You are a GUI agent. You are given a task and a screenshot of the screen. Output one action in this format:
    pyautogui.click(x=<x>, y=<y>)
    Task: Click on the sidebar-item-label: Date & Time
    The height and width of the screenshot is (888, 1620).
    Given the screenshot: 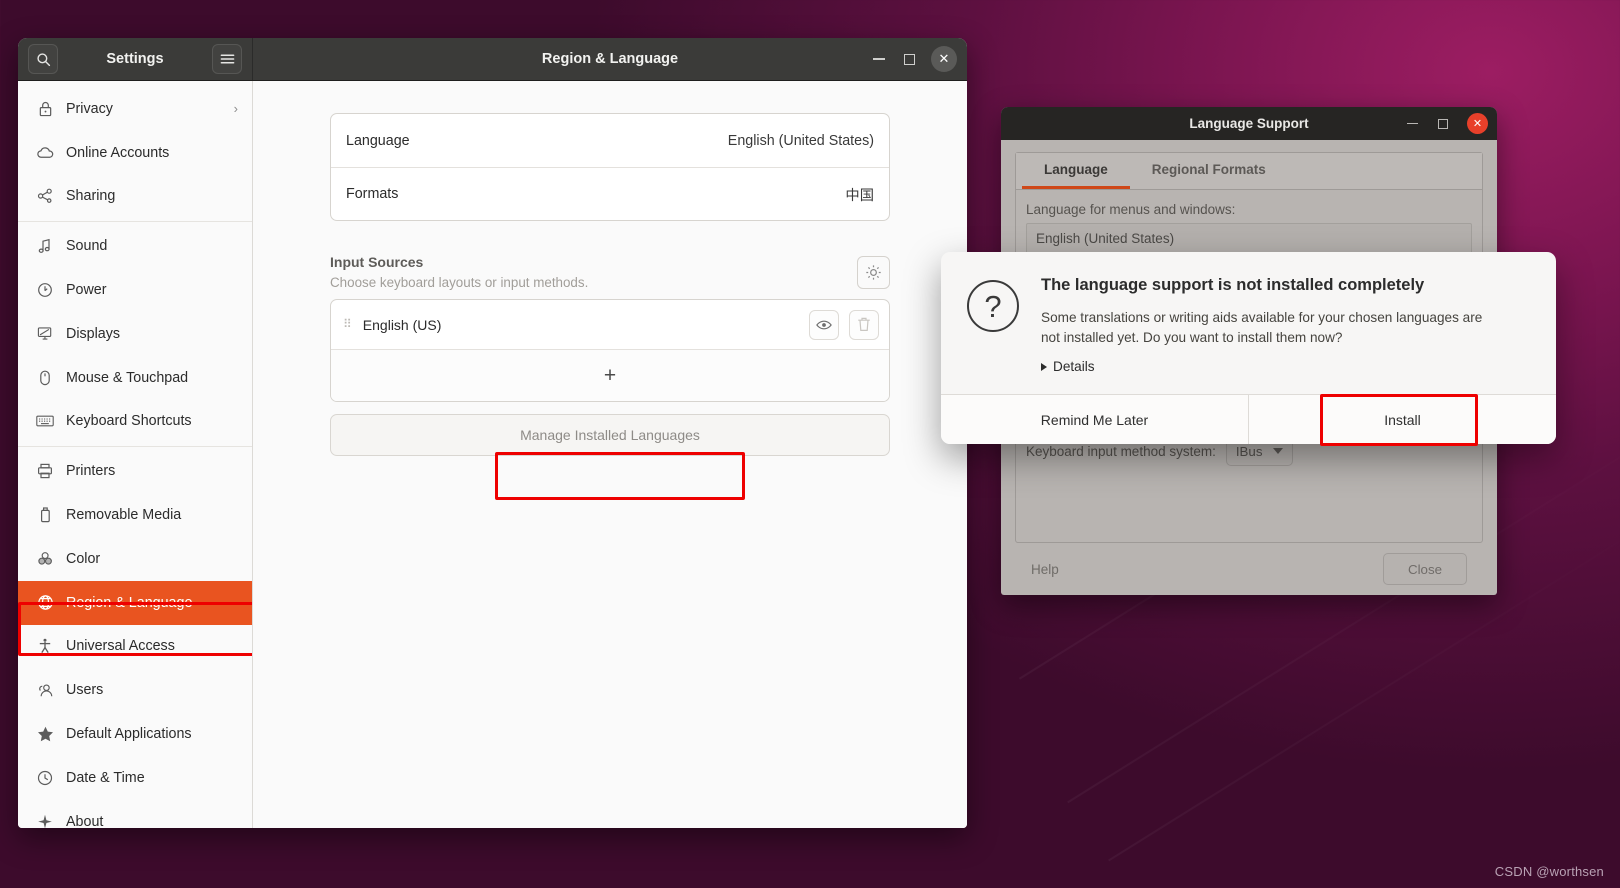 What is the action you would take?
    pyautogui.click(x=105, y=777)
    